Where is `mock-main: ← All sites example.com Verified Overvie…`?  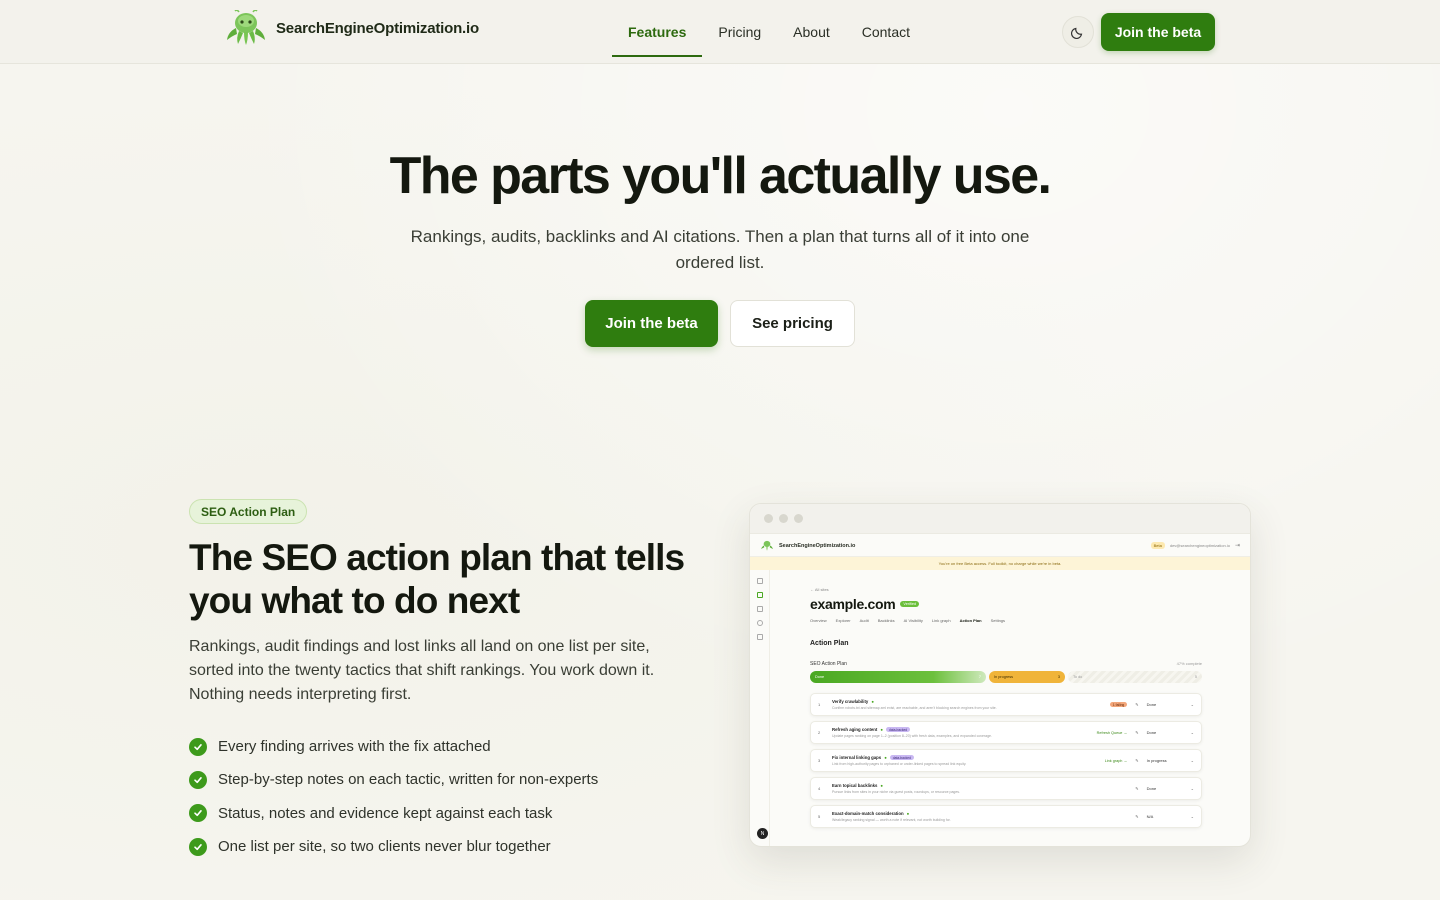
mock-main: ← All sites example.com Verified Overvie… is located at coordinates (1006, 707).